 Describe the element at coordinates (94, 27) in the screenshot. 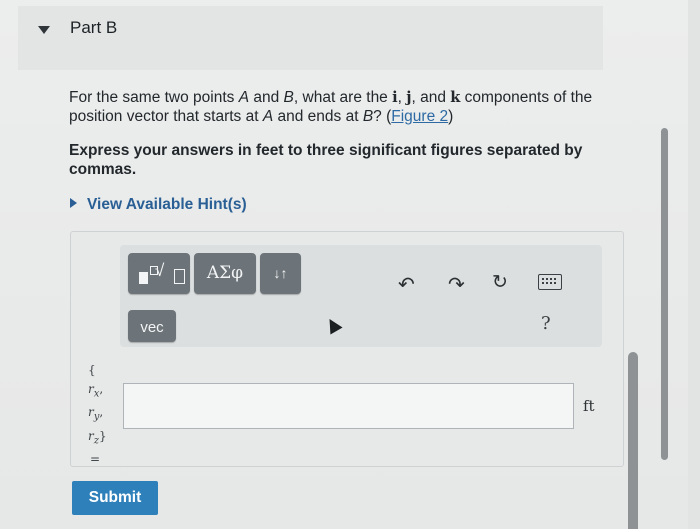

I see `part-title: Part B` at that location.